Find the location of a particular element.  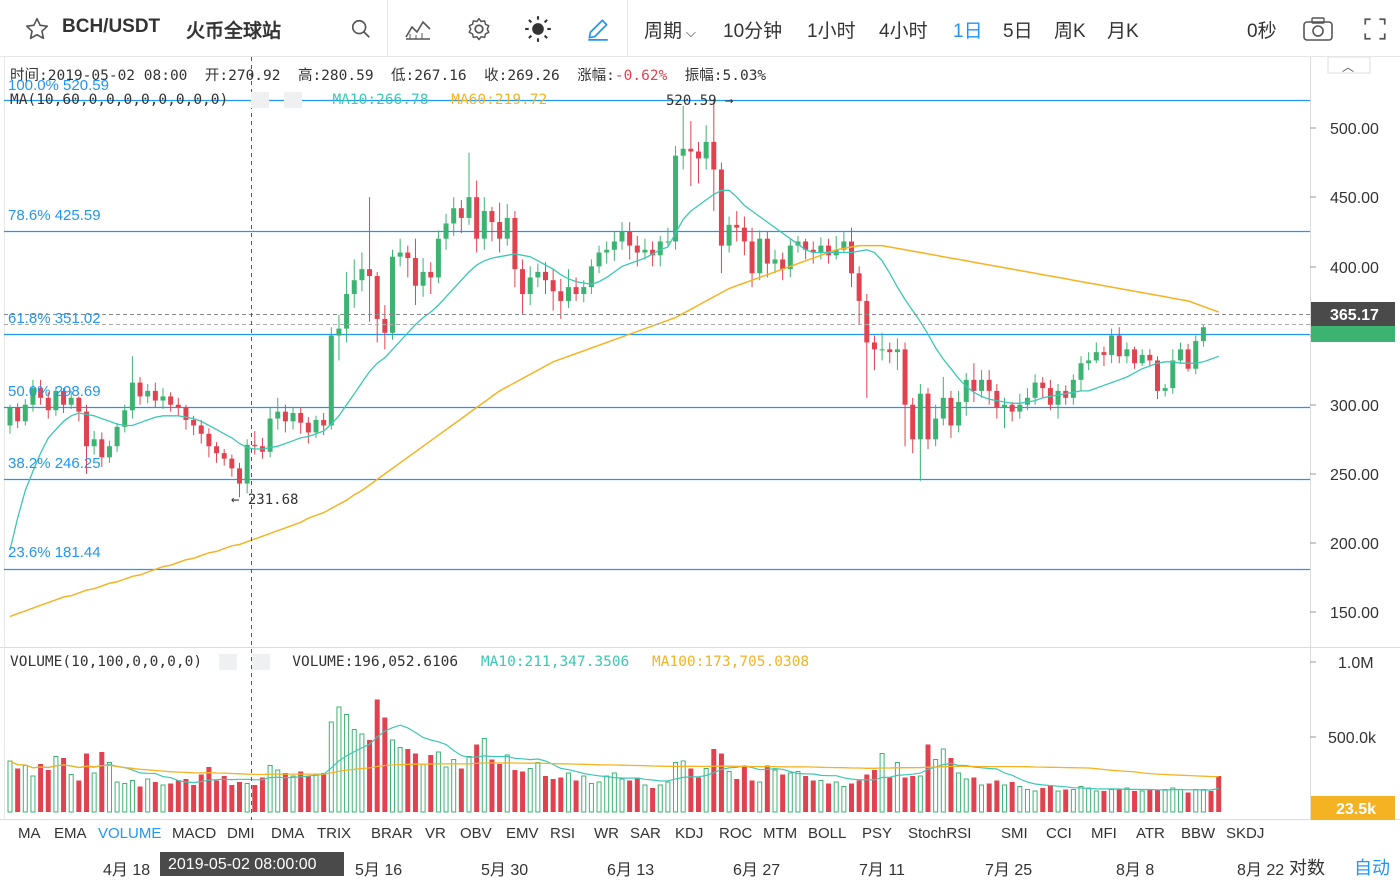

indicator-tab: SAR is located at coordinates (645, 833).